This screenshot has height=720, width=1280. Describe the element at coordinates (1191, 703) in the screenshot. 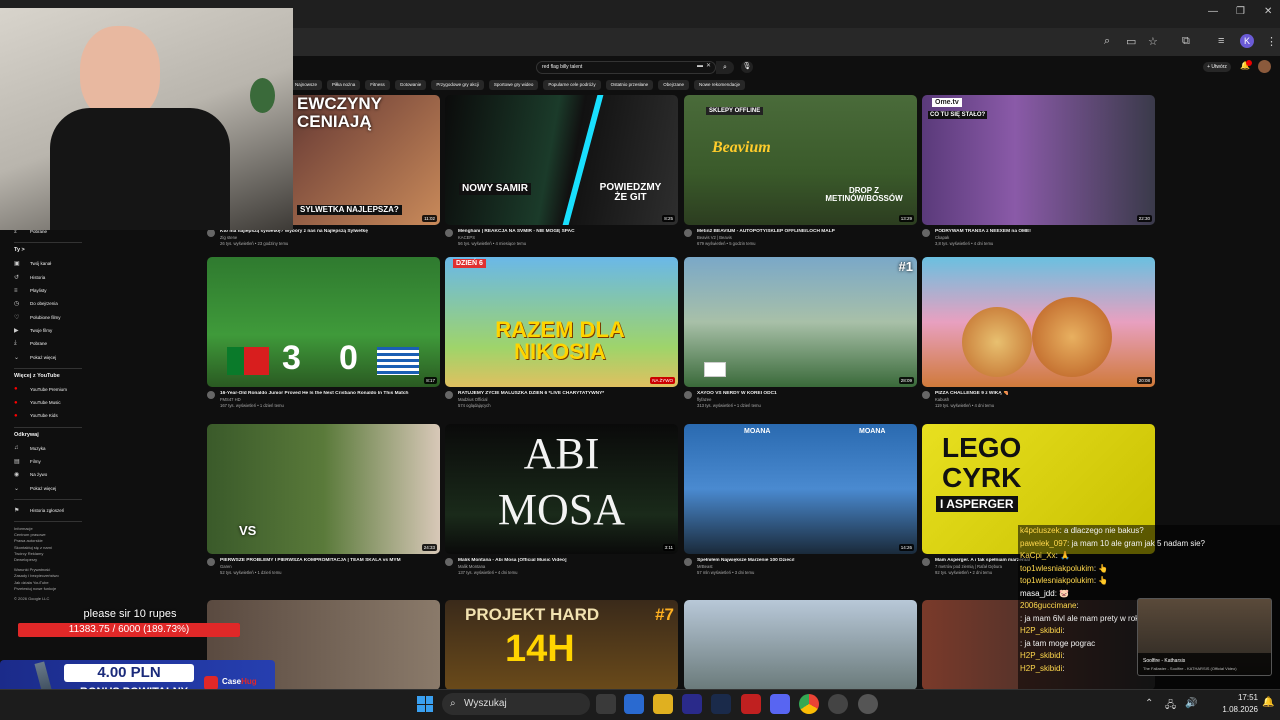

I see `volume-icon: 🔊` at that location.